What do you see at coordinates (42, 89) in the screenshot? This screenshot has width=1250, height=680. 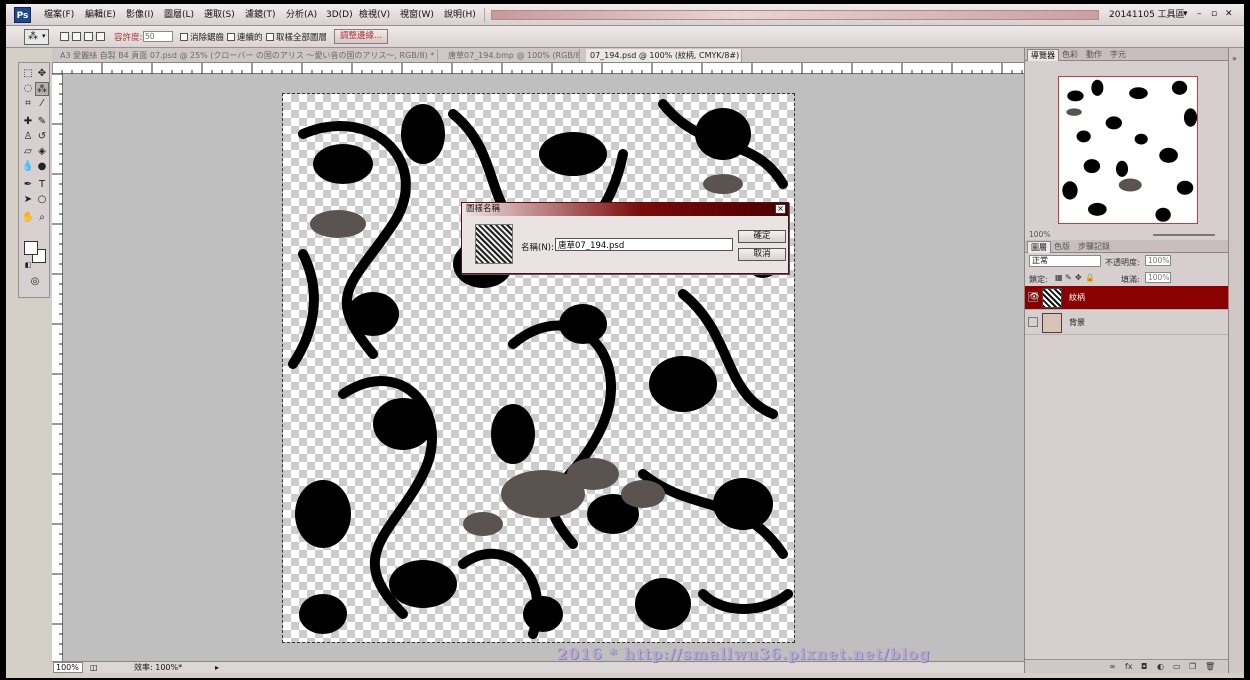 I see `magic-wand-tool-icon: ⁂` at bounding box center [42, 89].